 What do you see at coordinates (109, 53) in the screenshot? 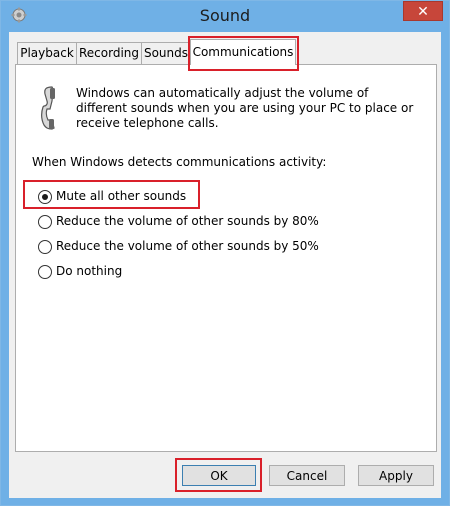
I see `tab-recording: Recording` at bounding box center [109, 53].